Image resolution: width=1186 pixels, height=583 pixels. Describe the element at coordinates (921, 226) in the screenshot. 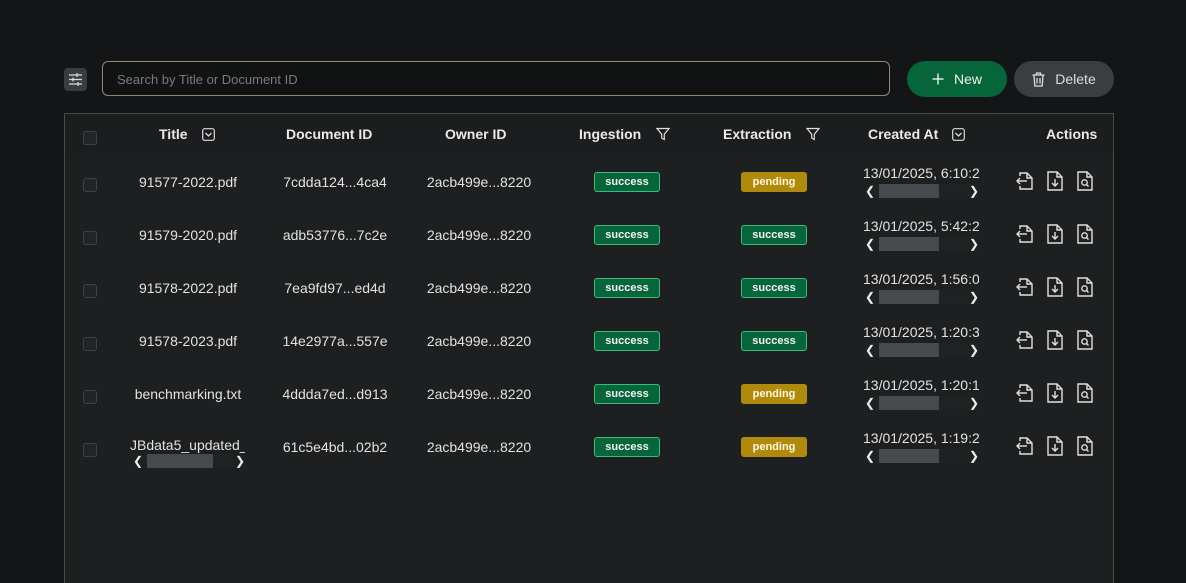

I see `row-created-at: 13/01/2025, 5:42:2` at that location.